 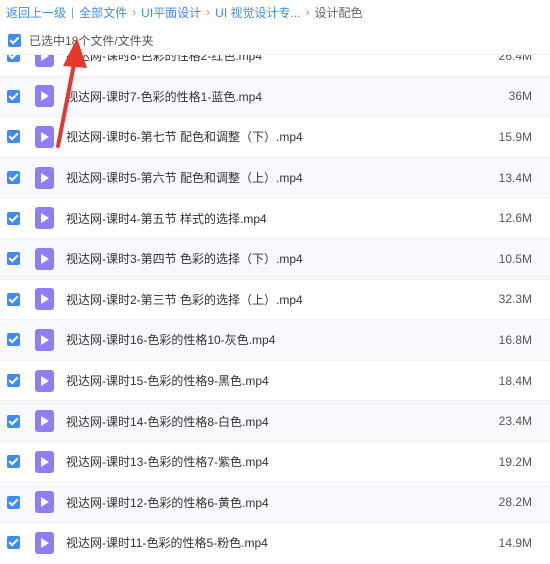 I want to click on file-name: 视达网-课时2-第三节 色彩的选择（上）.mp4, so click(x=184, y=299).